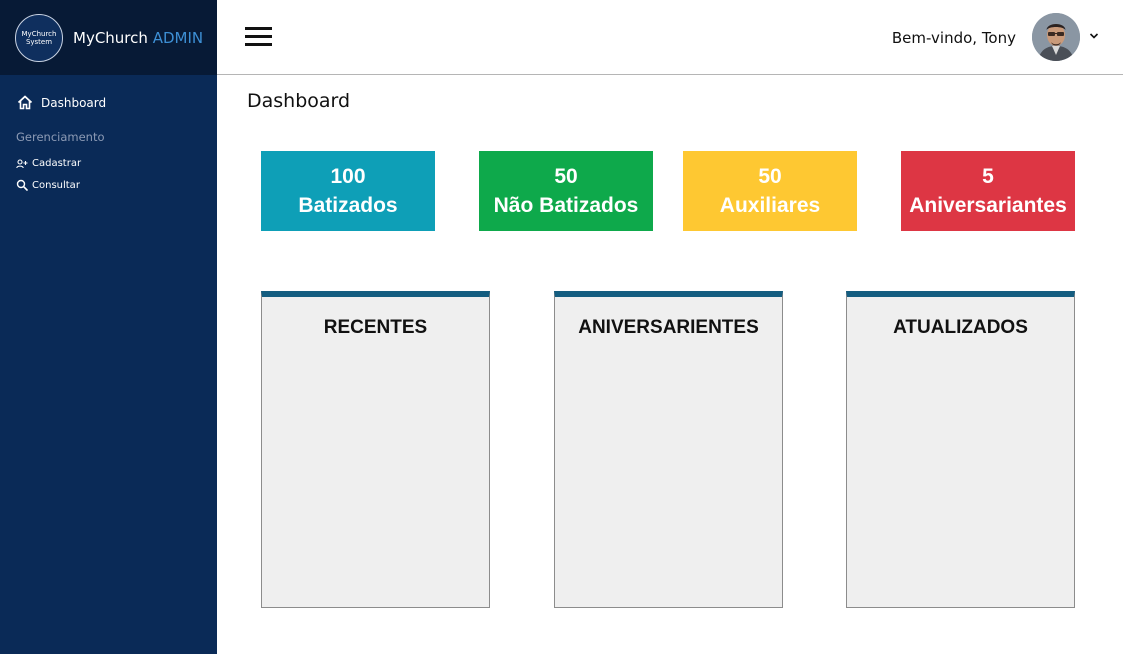 Image resolution: width=1123 pixels, height=654 pixels. Describe the element at coordinates (953, 38) in the screenshot. I see `welcome-text: Bem-vindo, Tony` at that location.